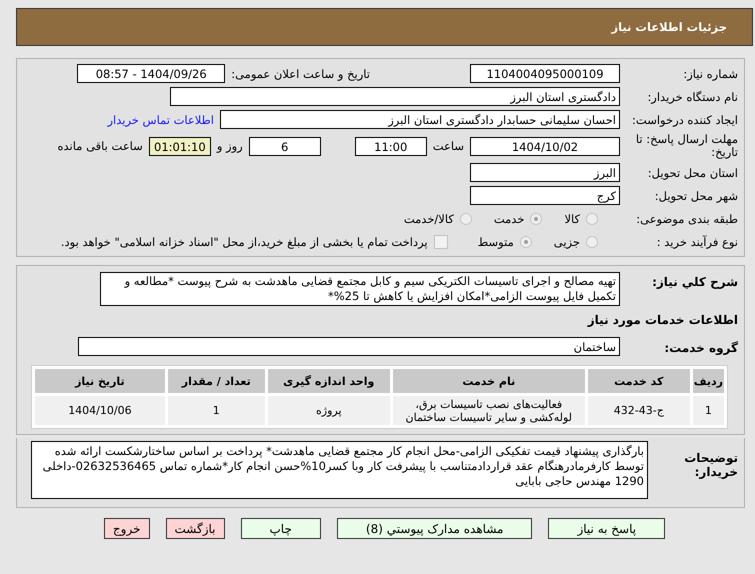  I want to click on description-field: تهیه مصالح و اجرای تاسیسات الکتریکی سیم و کابل مجتمع قضایی ماهدشت به شرح پیوست *مطالعه و تکمیل فایل پیوست الزامی*امکان افزایش یا کاهش تا 25%*, so click(360, 289).